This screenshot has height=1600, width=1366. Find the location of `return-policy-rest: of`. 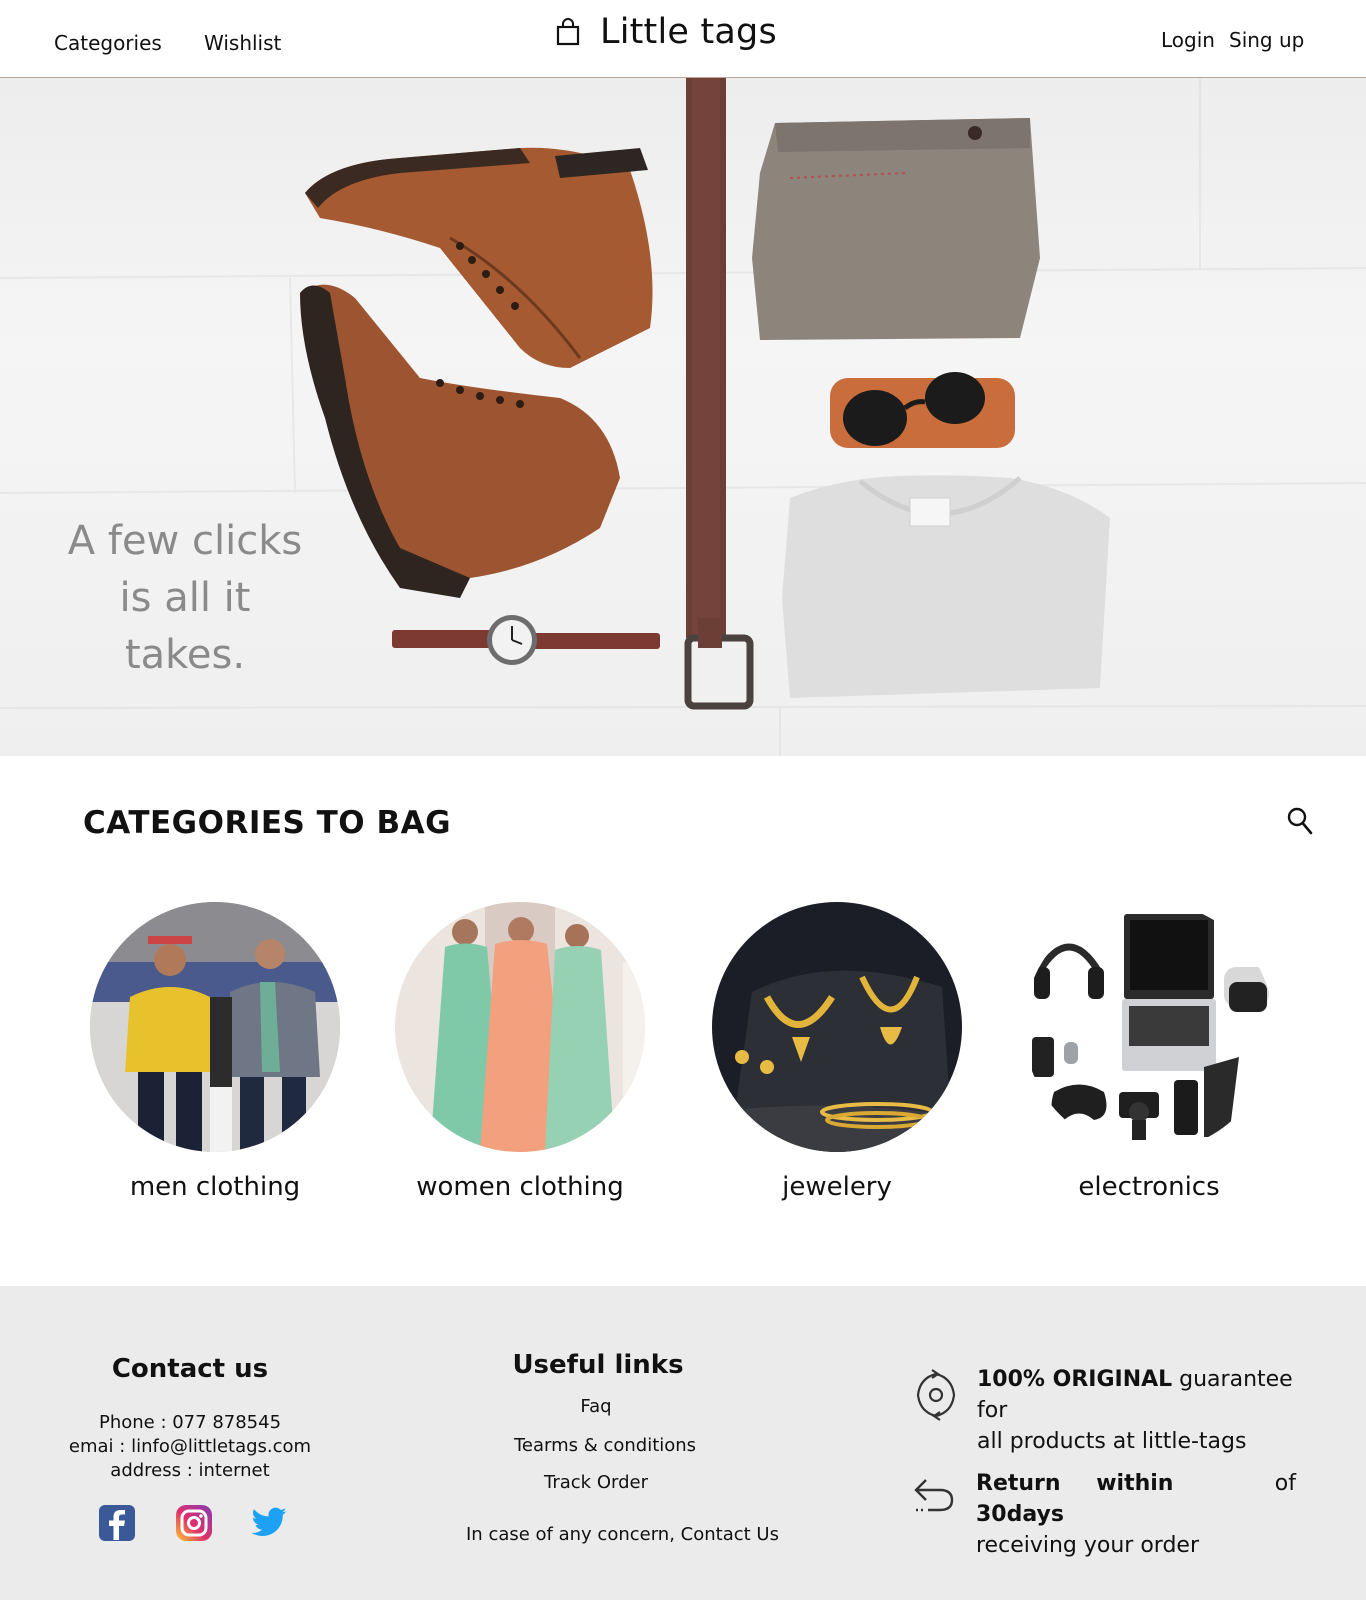

return-policy-rest: of is located at coordinates (1285, 1483).